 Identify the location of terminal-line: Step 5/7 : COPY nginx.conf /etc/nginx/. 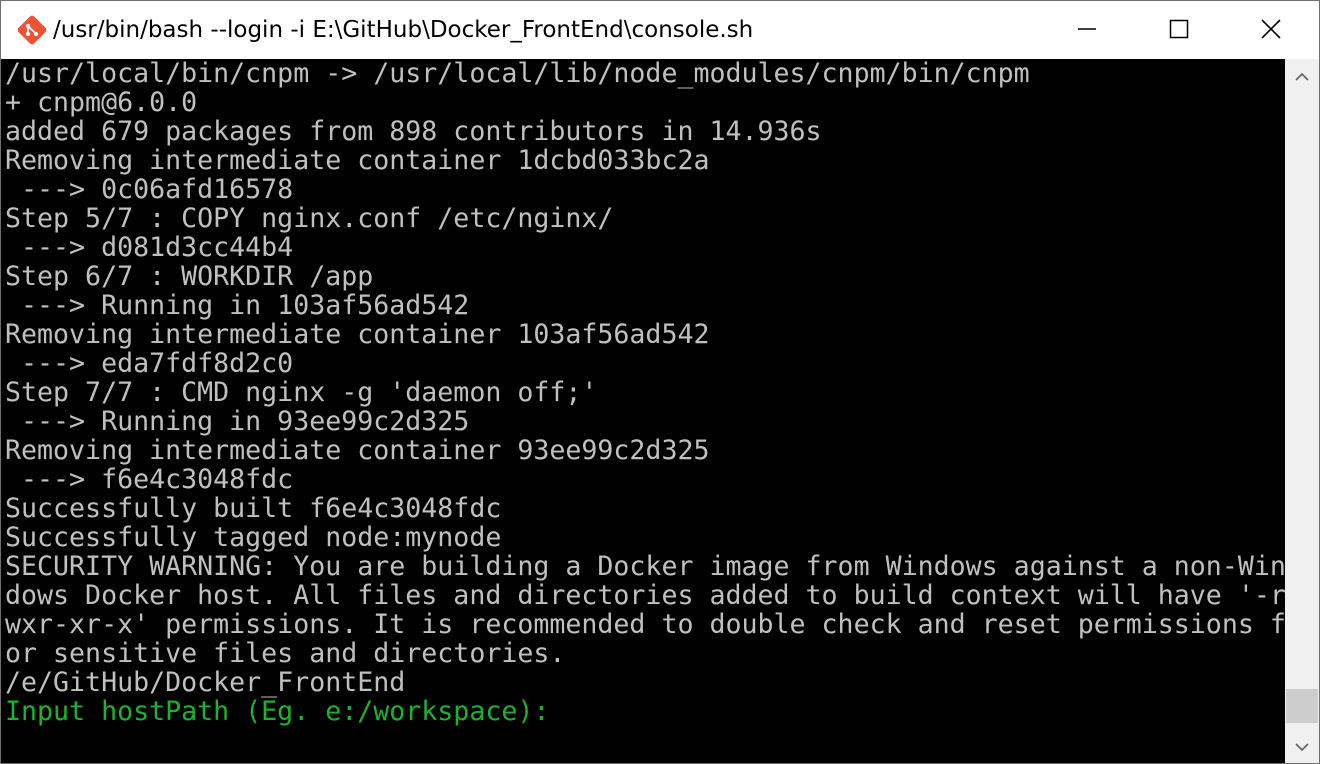
(309, 218).